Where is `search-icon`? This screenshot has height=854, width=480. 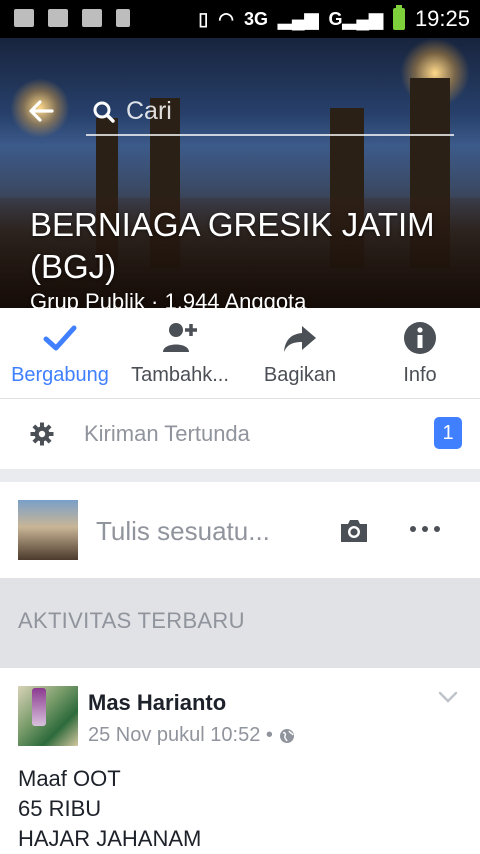
search-icon is located at coordinates (104, 112).